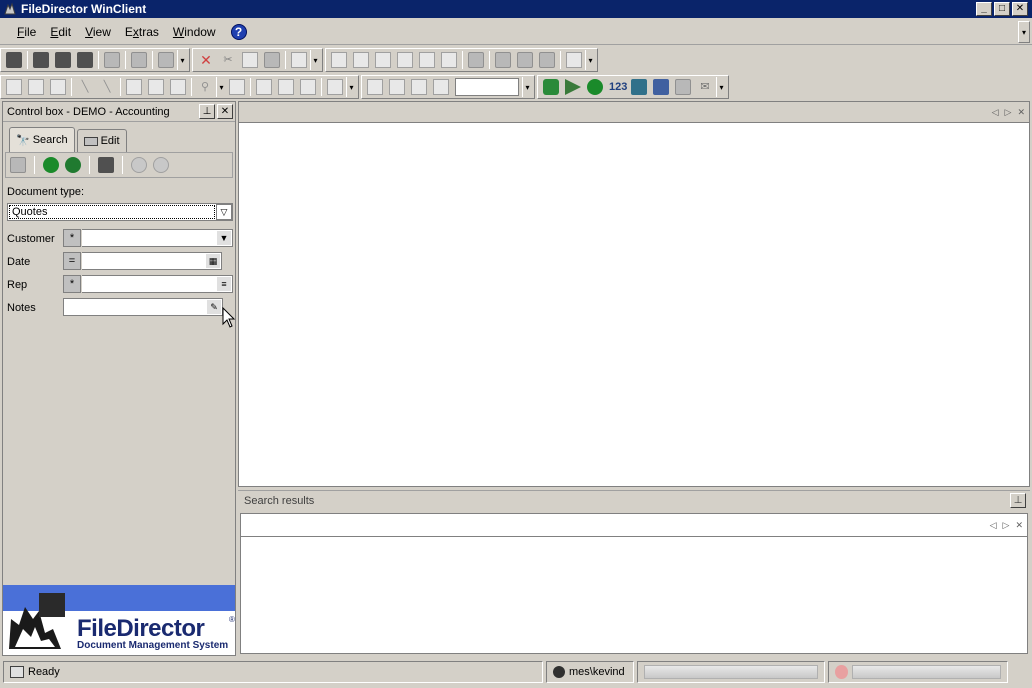 This screenshot has width=1032, height=688. What do you see at coordinates (206, 60) in the screenshot?
I see `delete-button: ✕` at bounding box center [206, 60].